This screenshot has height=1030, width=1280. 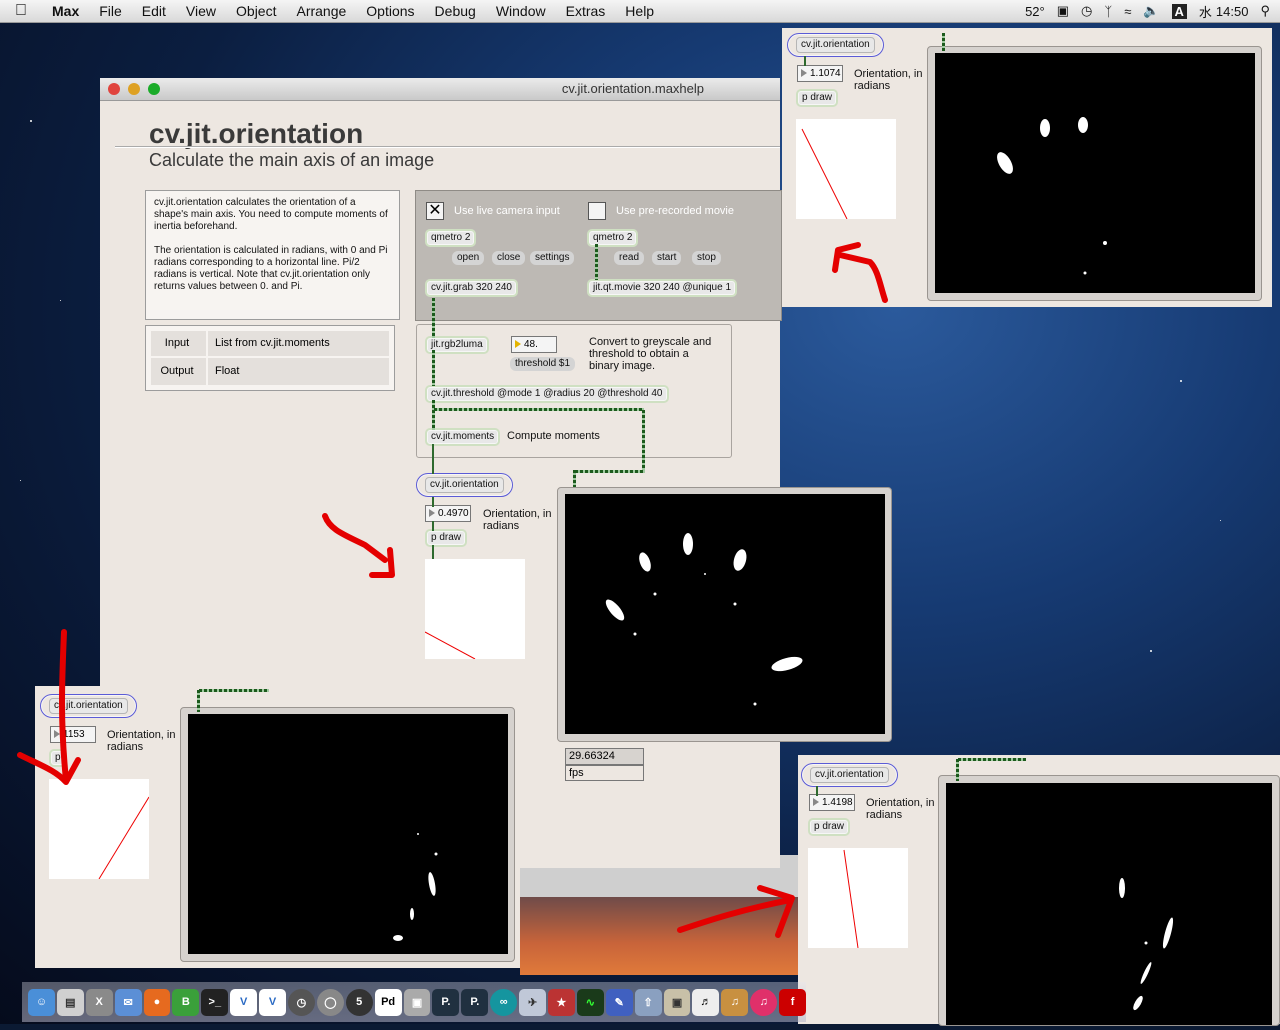 What do you see at coordinates (832, 802) in the screenshot?
I see `snapshot-orientation-number: 1.4198` at bounding box center [832, 802].